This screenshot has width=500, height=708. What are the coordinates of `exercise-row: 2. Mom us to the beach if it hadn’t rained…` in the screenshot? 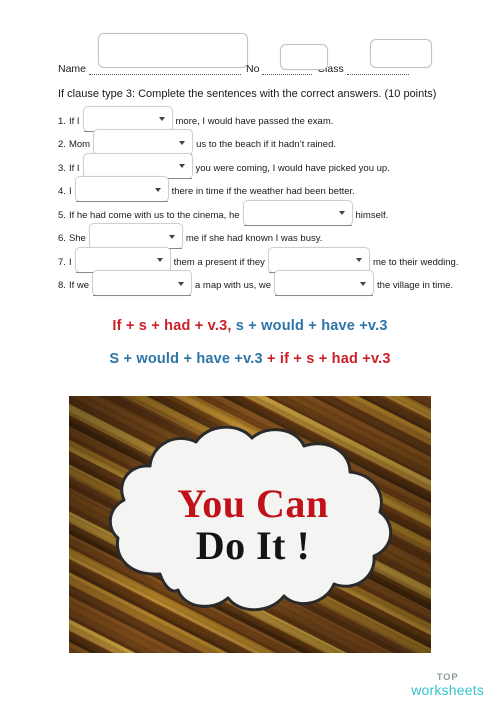 It's located at (258, 142).